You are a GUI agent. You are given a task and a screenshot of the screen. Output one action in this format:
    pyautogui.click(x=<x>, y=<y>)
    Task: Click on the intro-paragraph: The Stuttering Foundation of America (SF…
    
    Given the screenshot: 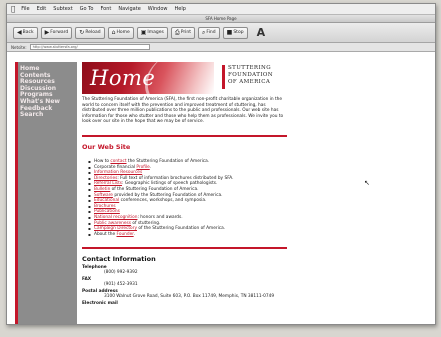 What is the action you would take?
    pyautogui.click(x=183, y=111)
    